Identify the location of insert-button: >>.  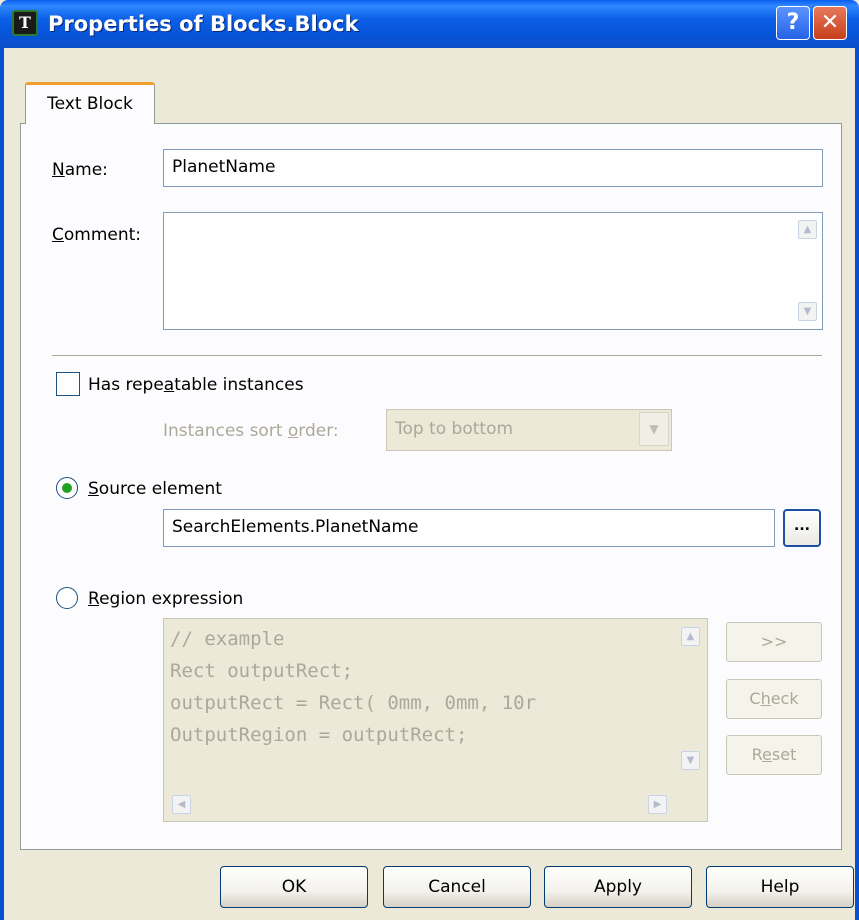
(774, 642).